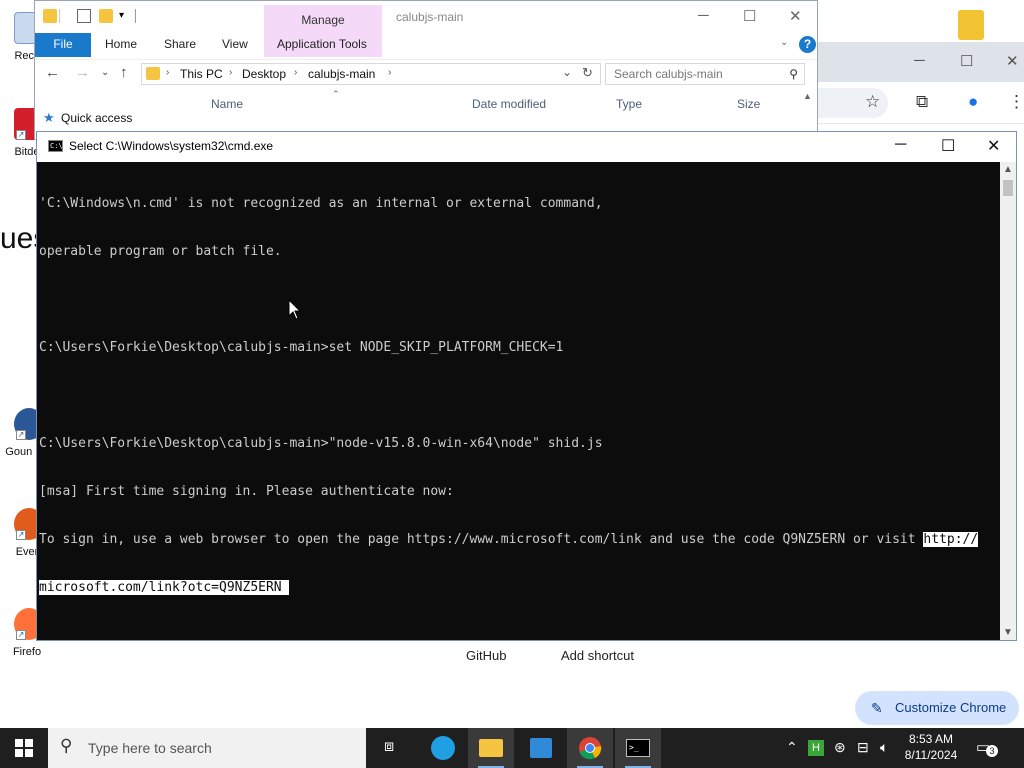  Describe the element at coordinates (705, 74) in the screenshot. I see `explorer-search-input: Search calubjs-main ⚲` at that location.